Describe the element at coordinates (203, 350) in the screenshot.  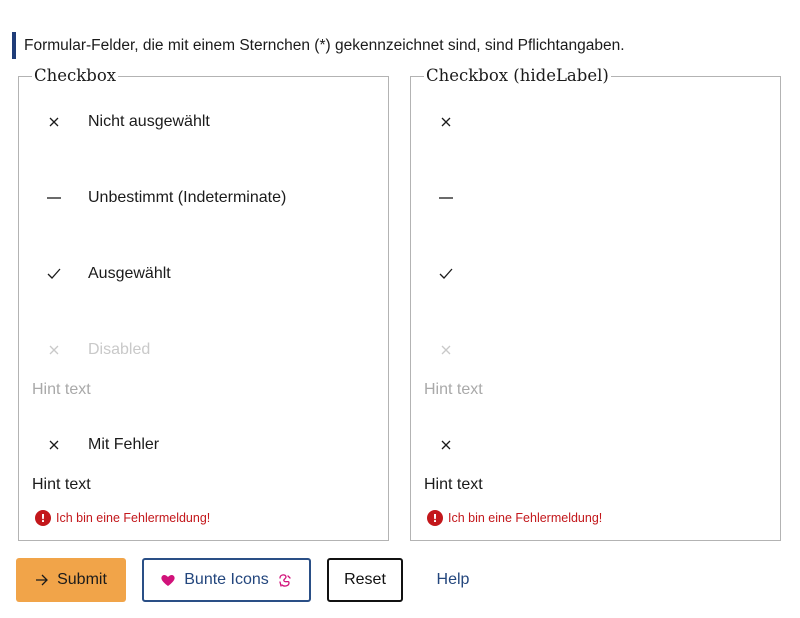
I see `checkbox-disabled: Disabled` at that location.